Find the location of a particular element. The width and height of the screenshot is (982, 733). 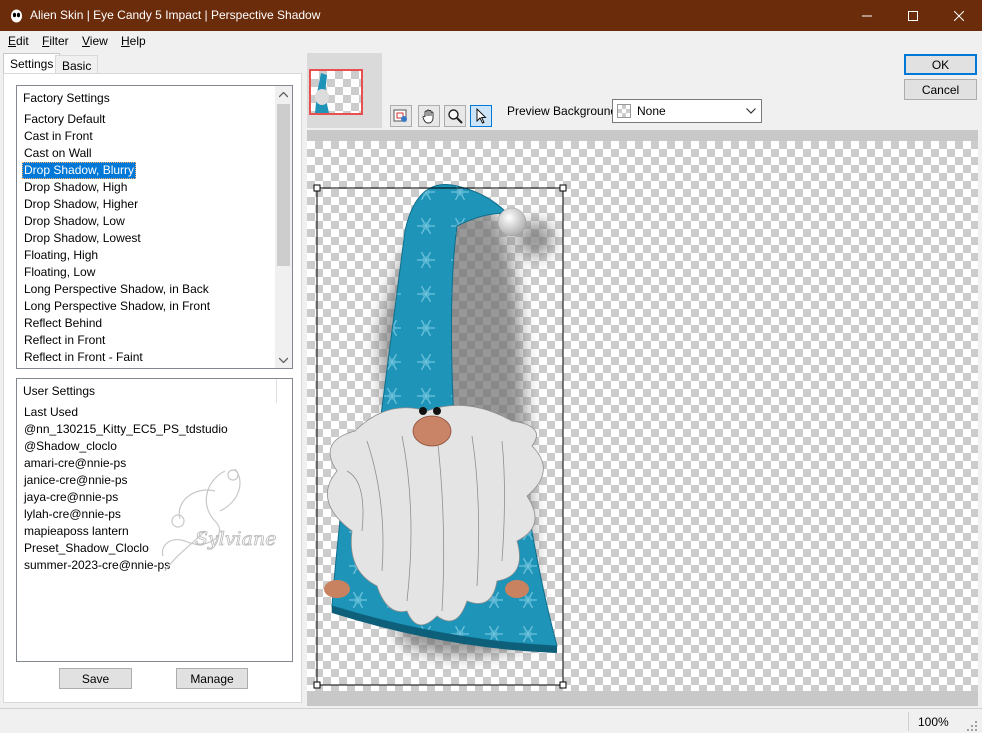

list-item: Factory Default is located at coordinates (148, 119).